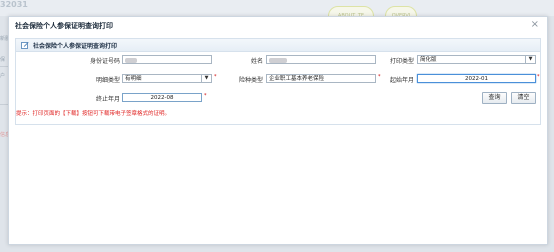 The image size is (554, 252). I want to click on print-type-select: 简化版 ▼, so click(476, 59).